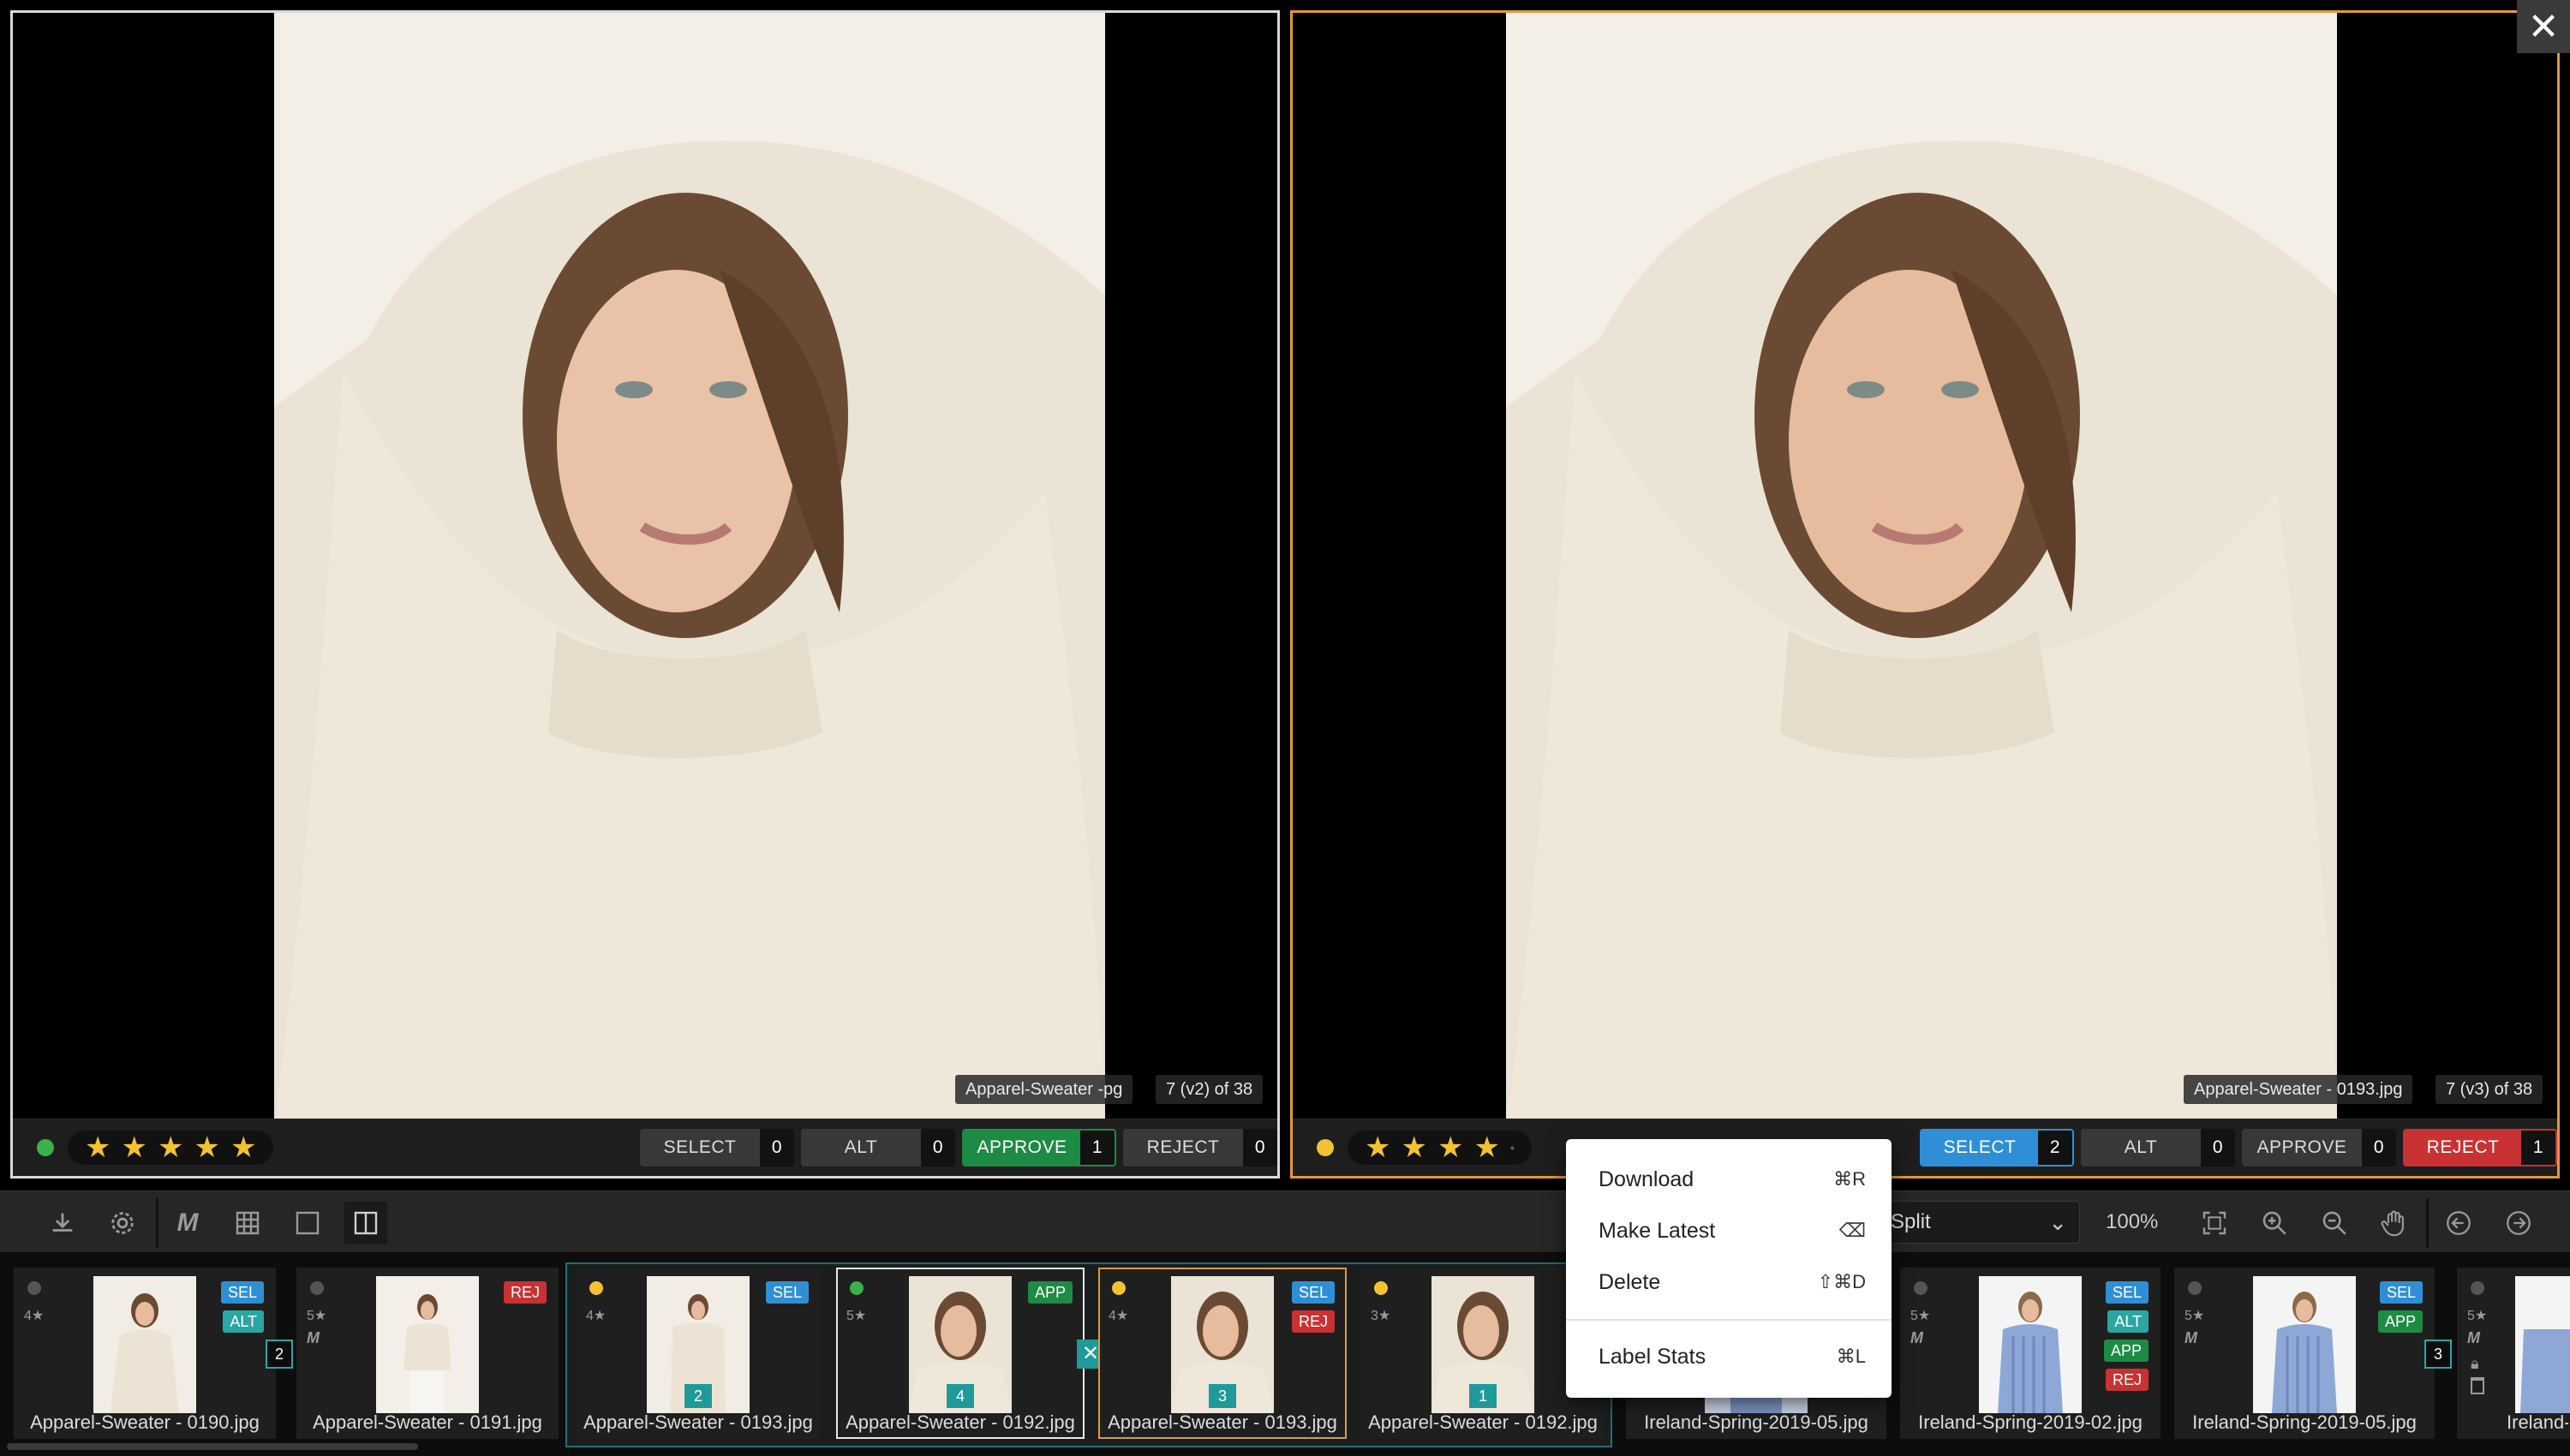 The width and height of the screenshot is (2570, 1456). I want to click on filmstrip-thumb: 4★ 3 SEL REJ Apparel-Sweater - 0193.jpg, so click(1222, 1353).